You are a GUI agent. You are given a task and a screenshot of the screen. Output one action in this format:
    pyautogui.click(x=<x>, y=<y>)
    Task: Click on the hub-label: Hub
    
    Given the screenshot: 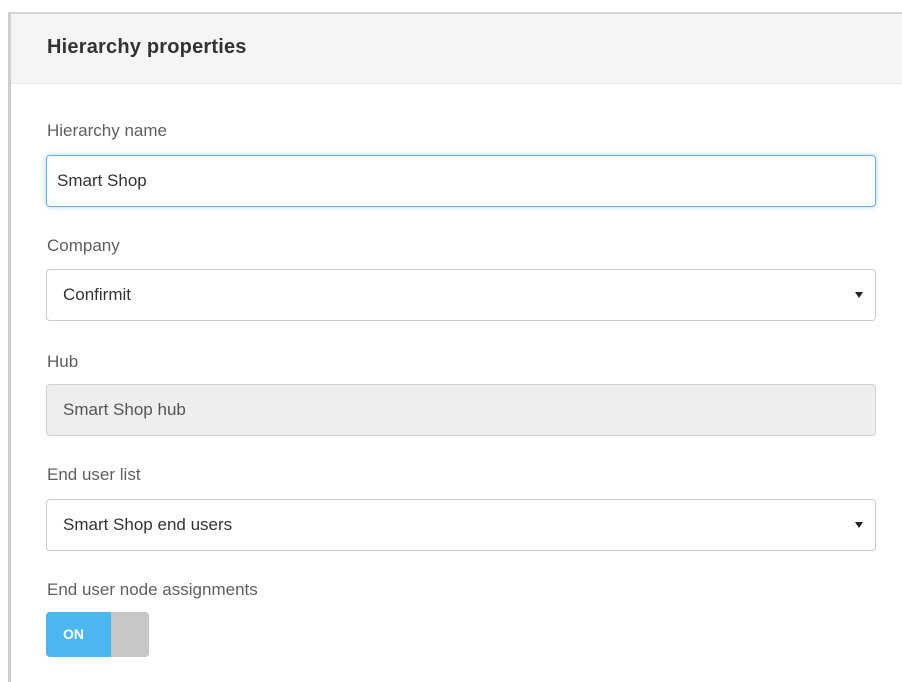 What is the action you would take?
    pyautogui.click(x=63, y=361)
    